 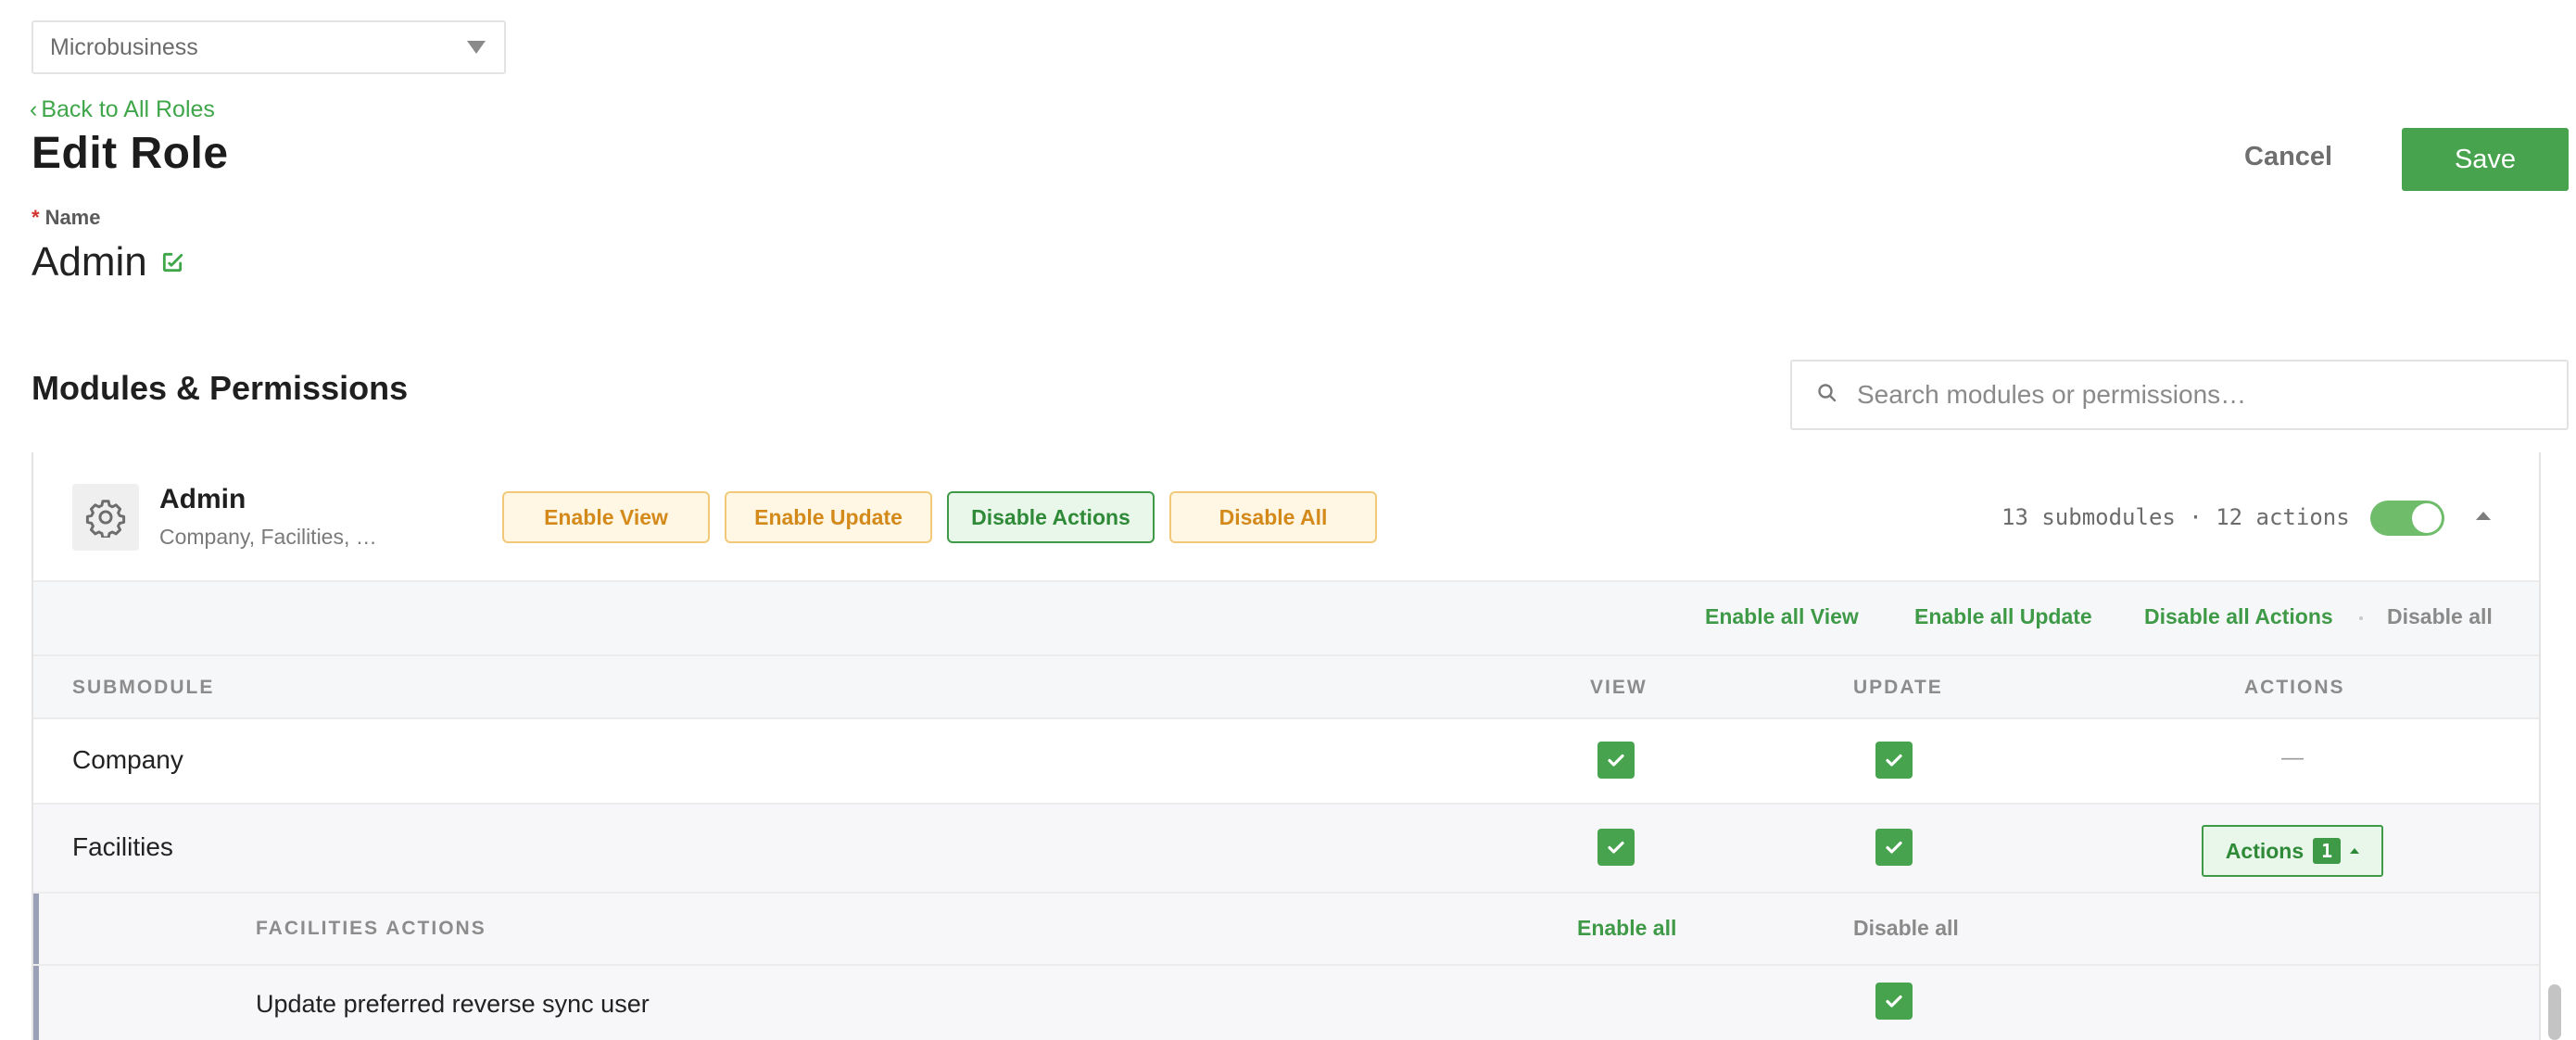 What do you see at coordinates (128, 109) in the screenshot?
I see `back-link-label: Back to All Roles` at bounding box center [128, 109].